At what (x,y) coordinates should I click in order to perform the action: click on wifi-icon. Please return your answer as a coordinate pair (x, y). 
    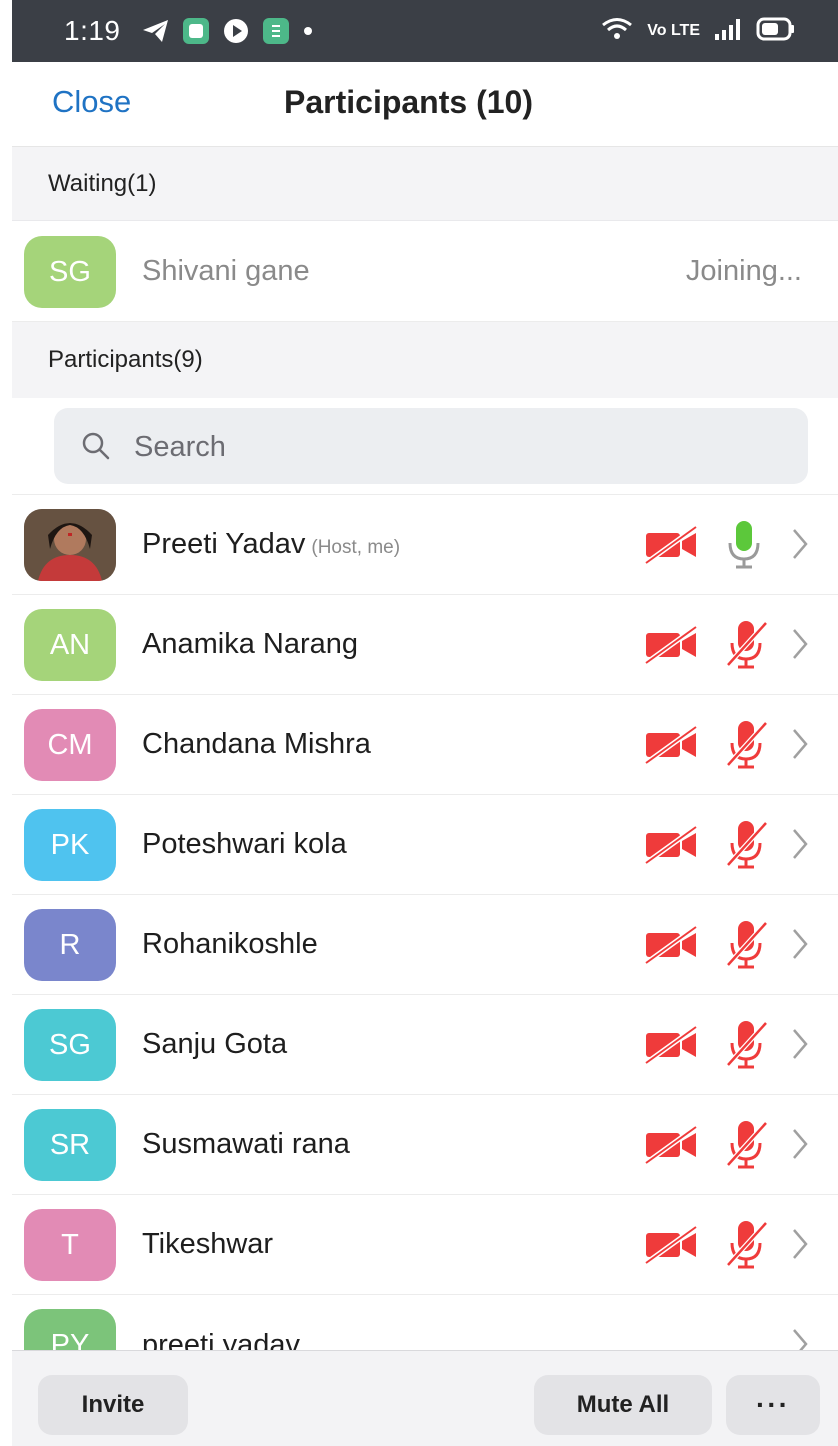
    Looking at the image, I should click on (617, 31).